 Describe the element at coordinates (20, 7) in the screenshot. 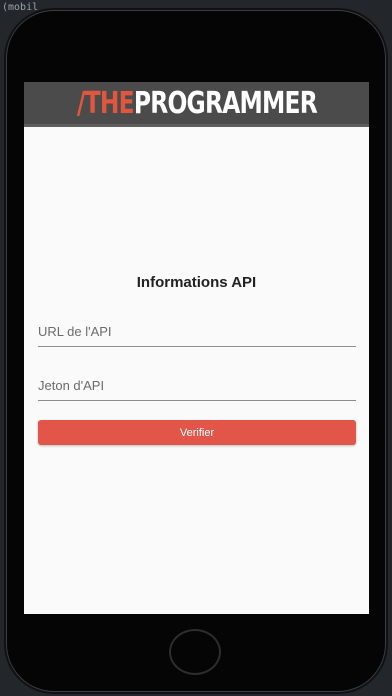

I see `editor-hint-text: (mobil` at that location.